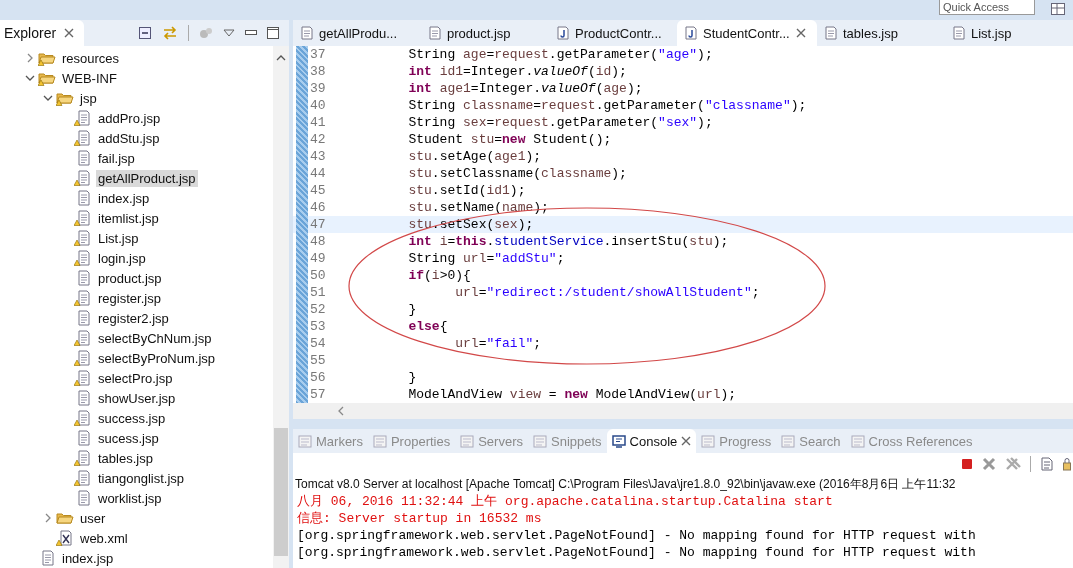  Describe the element at coordinates (170, 33) in the screenshot. I see `link-arrows-icon` at that location.